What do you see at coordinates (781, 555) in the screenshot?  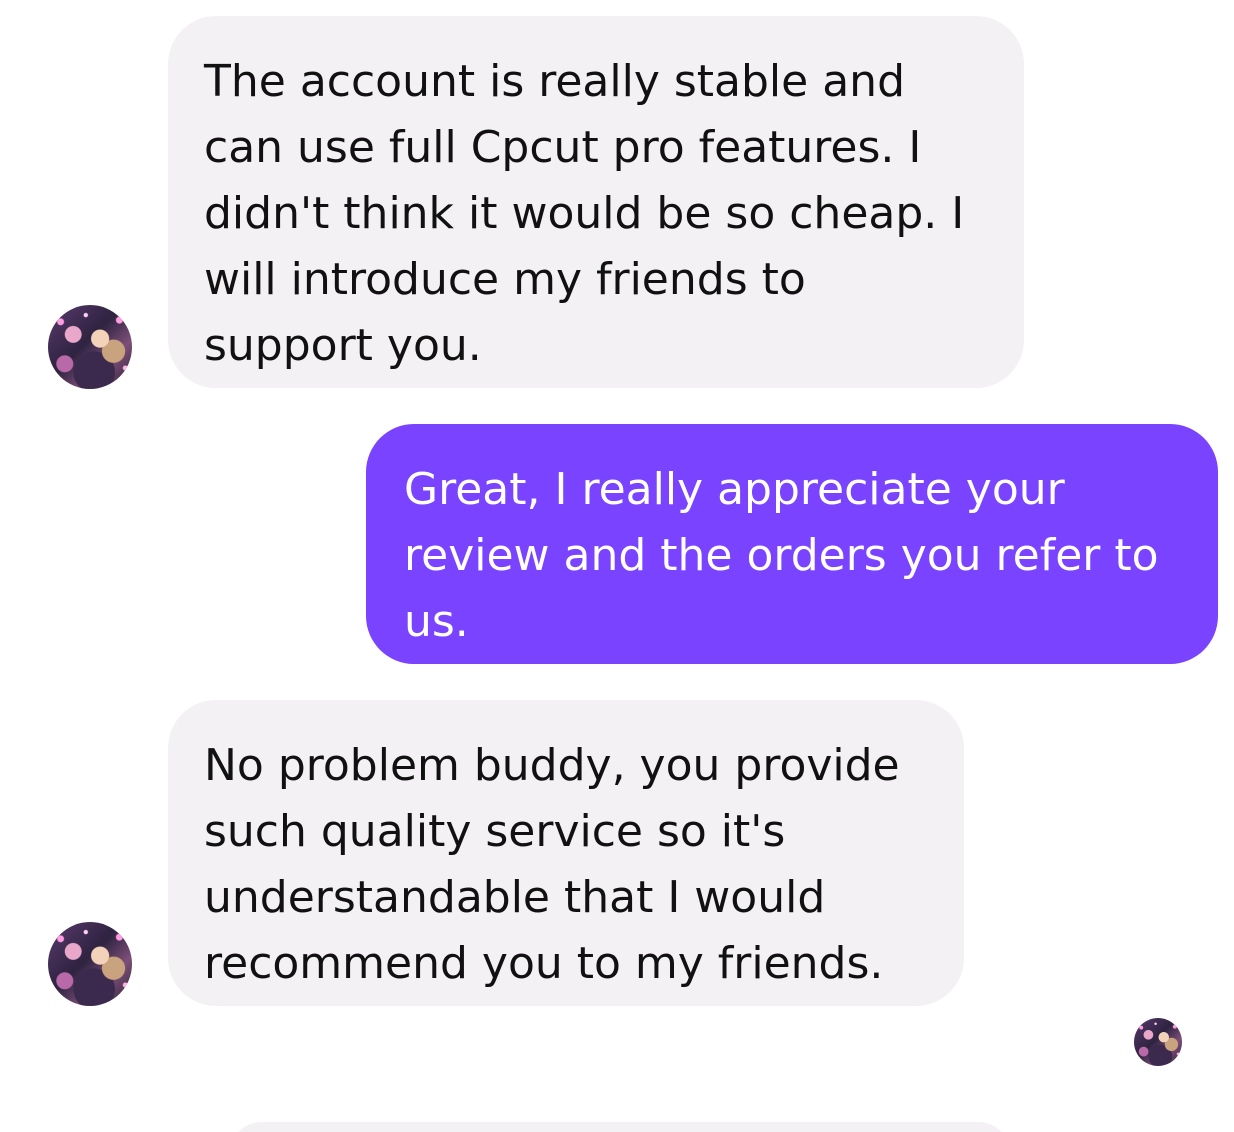 I see `message-text-line: review and the orders you refer to` at bounding box center [781, 555].